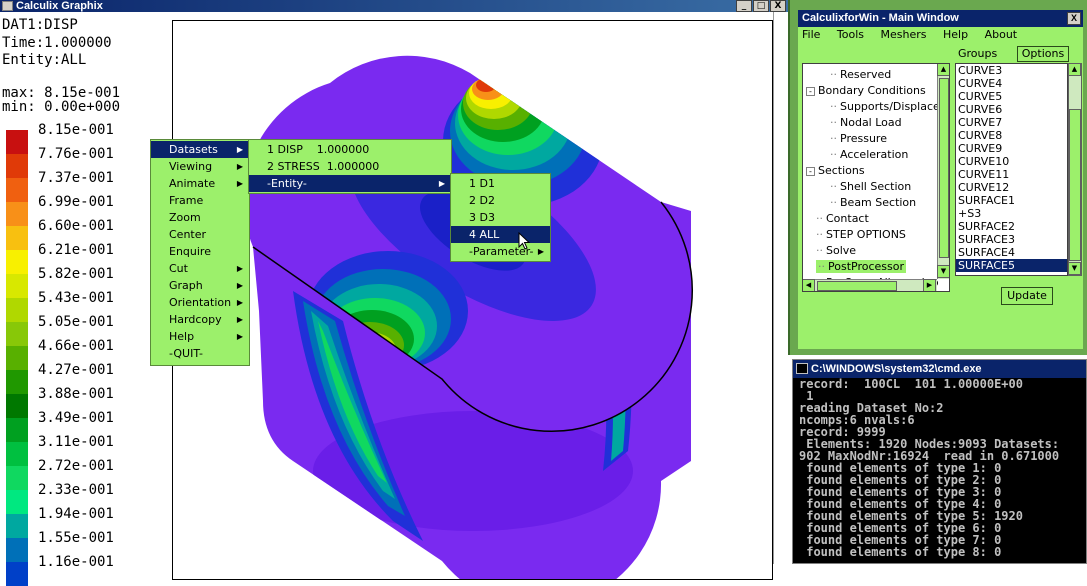 The image size is (1087, 586). I want to click on tree-item: ·· Contact, so click(842, 218).